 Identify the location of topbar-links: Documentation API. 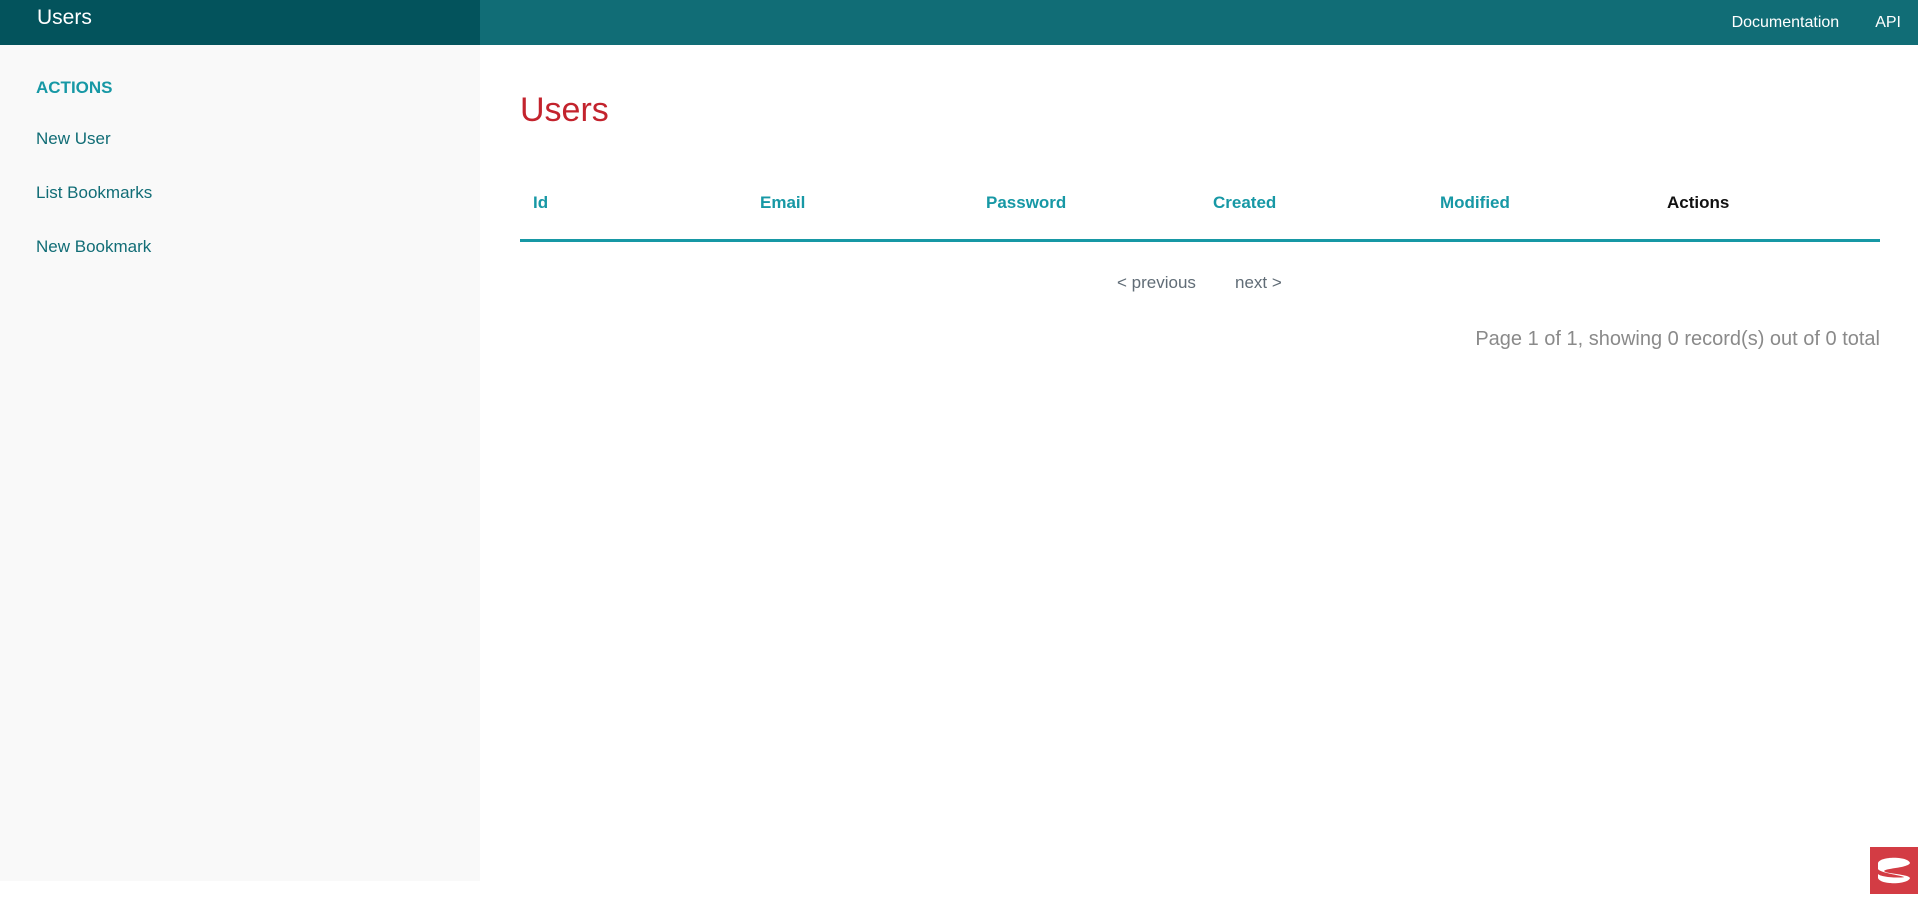
(1825, 22).